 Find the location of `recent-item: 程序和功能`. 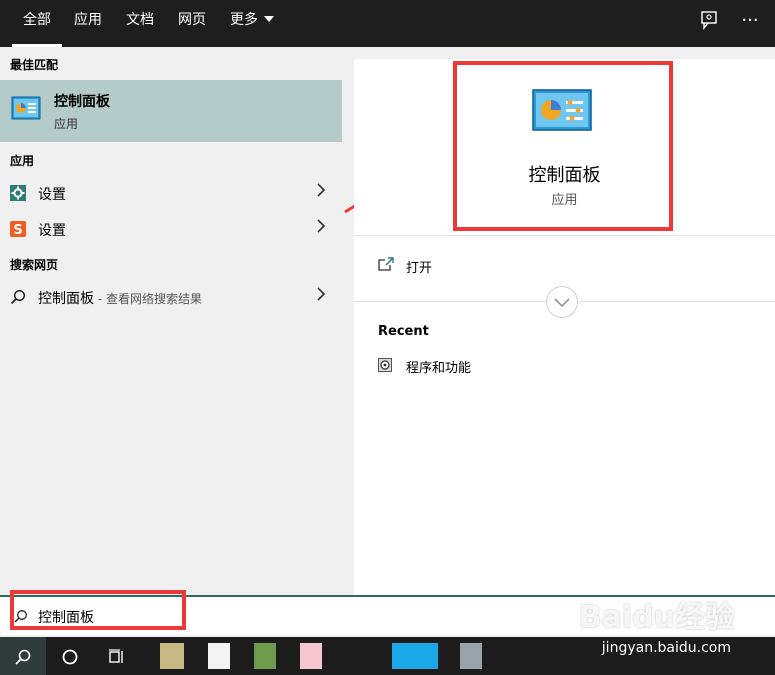

recent-item: 程序和功能 is located at coordinates (564, 366).